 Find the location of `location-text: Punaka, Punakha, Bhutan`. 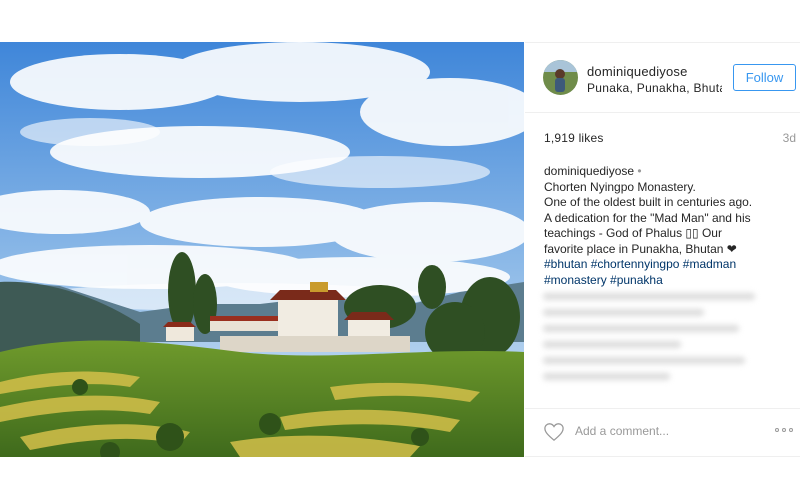

location-text: Punaka, Punakha, Bhutan is located at coordinates (654, 88).